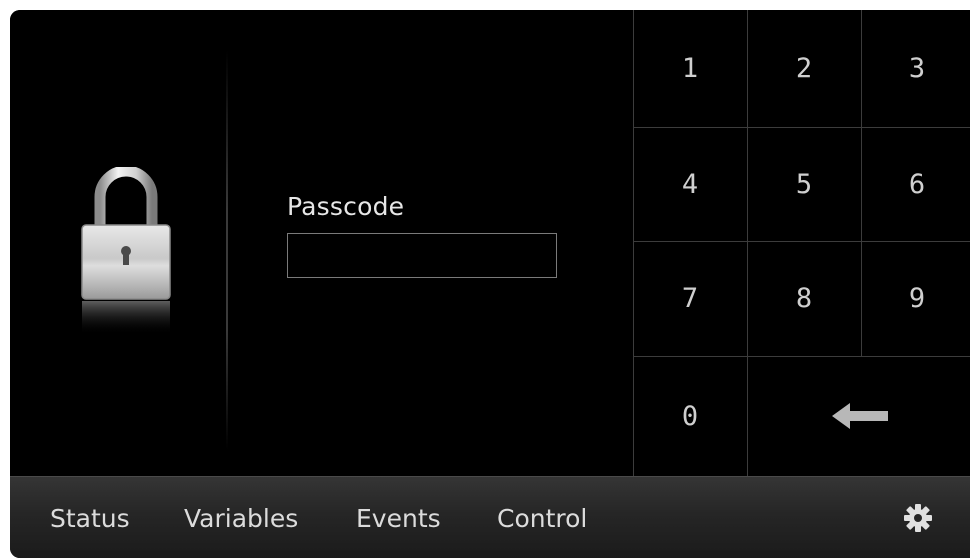 The image size is (970, 558). What do you see at coordinates (690, 184) in the screenshot?
I see `key-4: 4` at bounding box center [690, 184].